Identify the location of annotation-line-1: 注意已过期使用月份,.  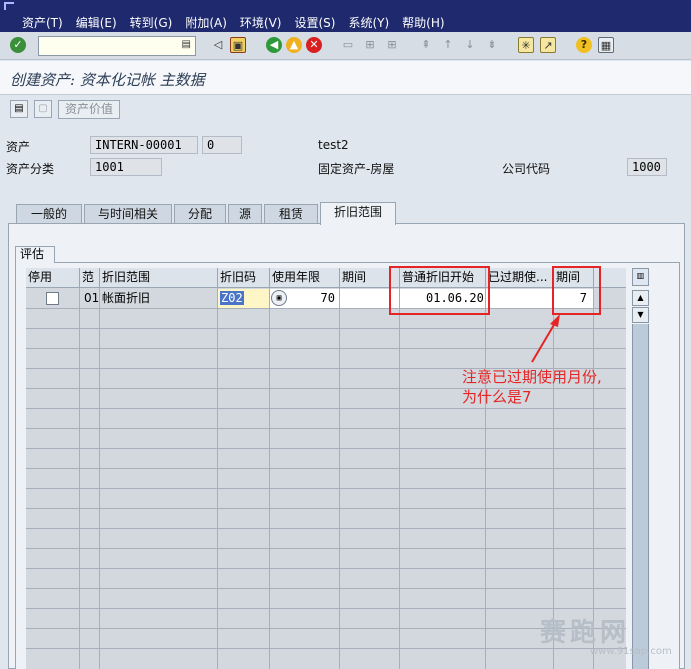
(532, 377).